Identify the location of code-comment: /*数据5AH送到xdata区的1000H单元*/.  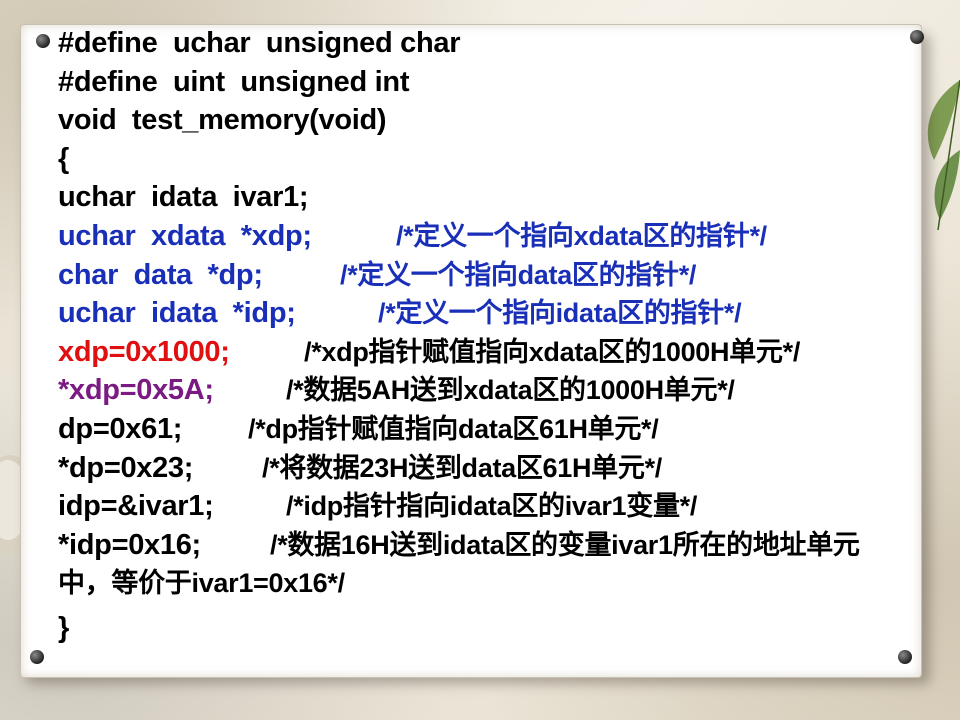
(510, 390).